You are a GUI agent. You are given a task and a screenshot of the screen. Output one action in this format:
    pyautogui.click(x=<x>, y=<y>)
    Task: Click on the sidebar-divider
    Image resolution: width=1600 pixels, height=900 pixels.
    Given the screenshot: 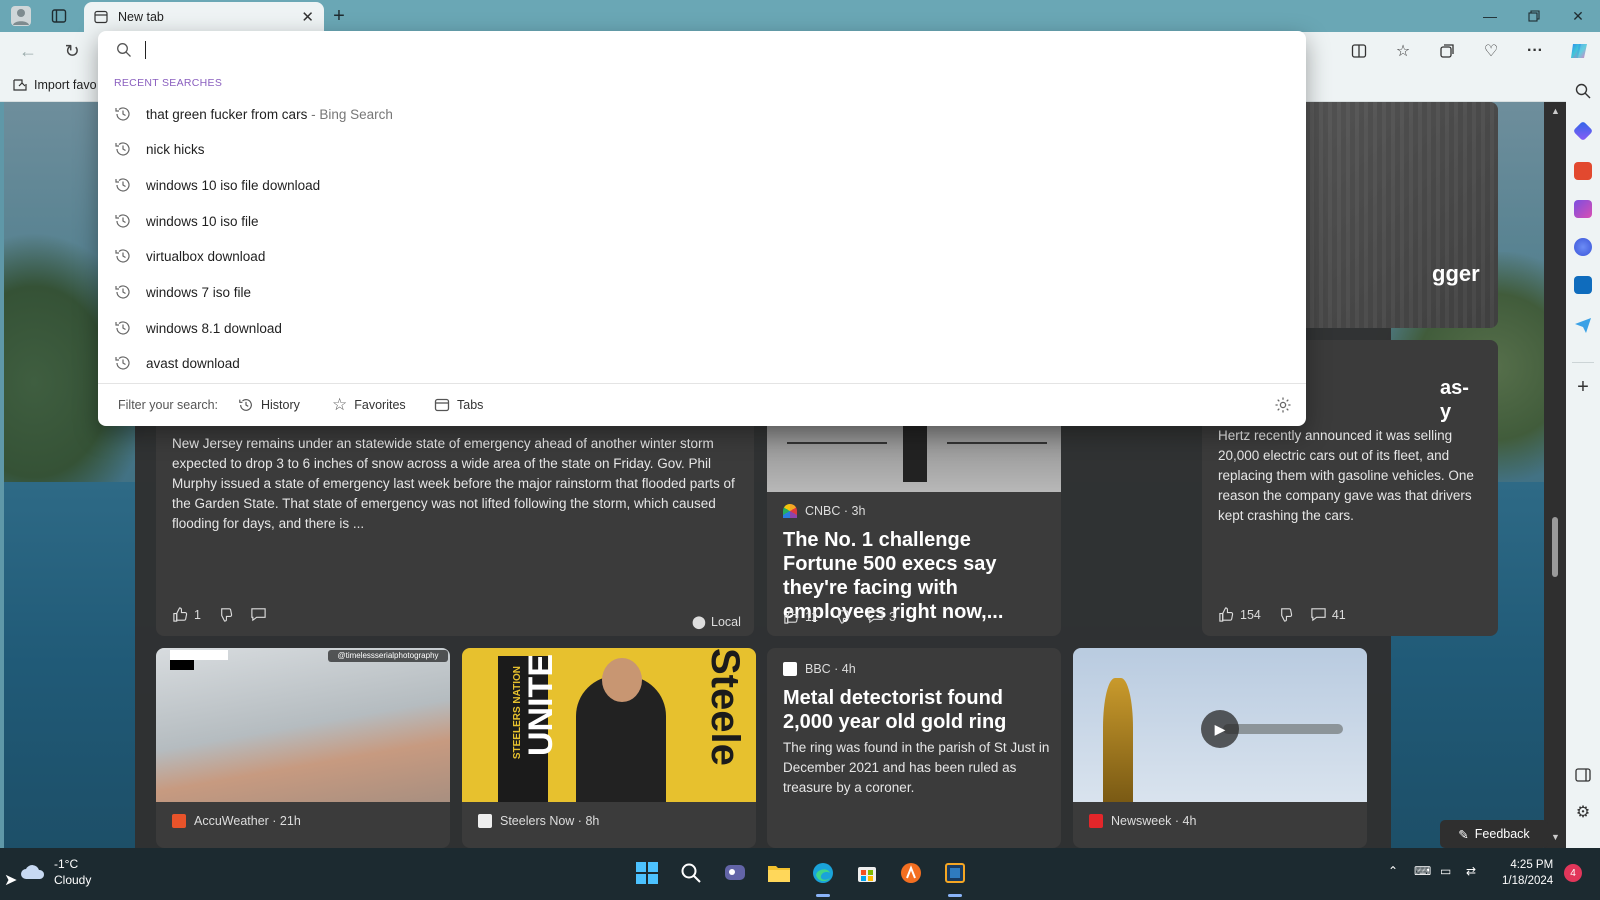 What is the action you would take?
    pyautogui.click(x=1583, y=362)
    